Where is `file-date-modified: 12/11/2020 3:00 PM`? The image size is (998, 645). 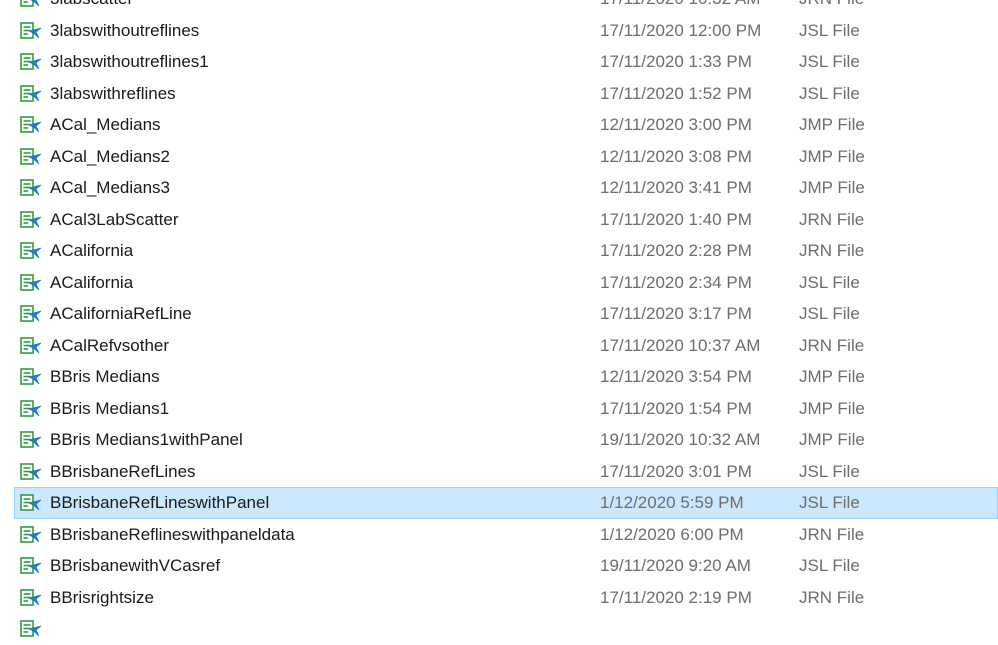 file-date-modified: 12/11/2020 3:00 PM is located at coordinates (676, 124).